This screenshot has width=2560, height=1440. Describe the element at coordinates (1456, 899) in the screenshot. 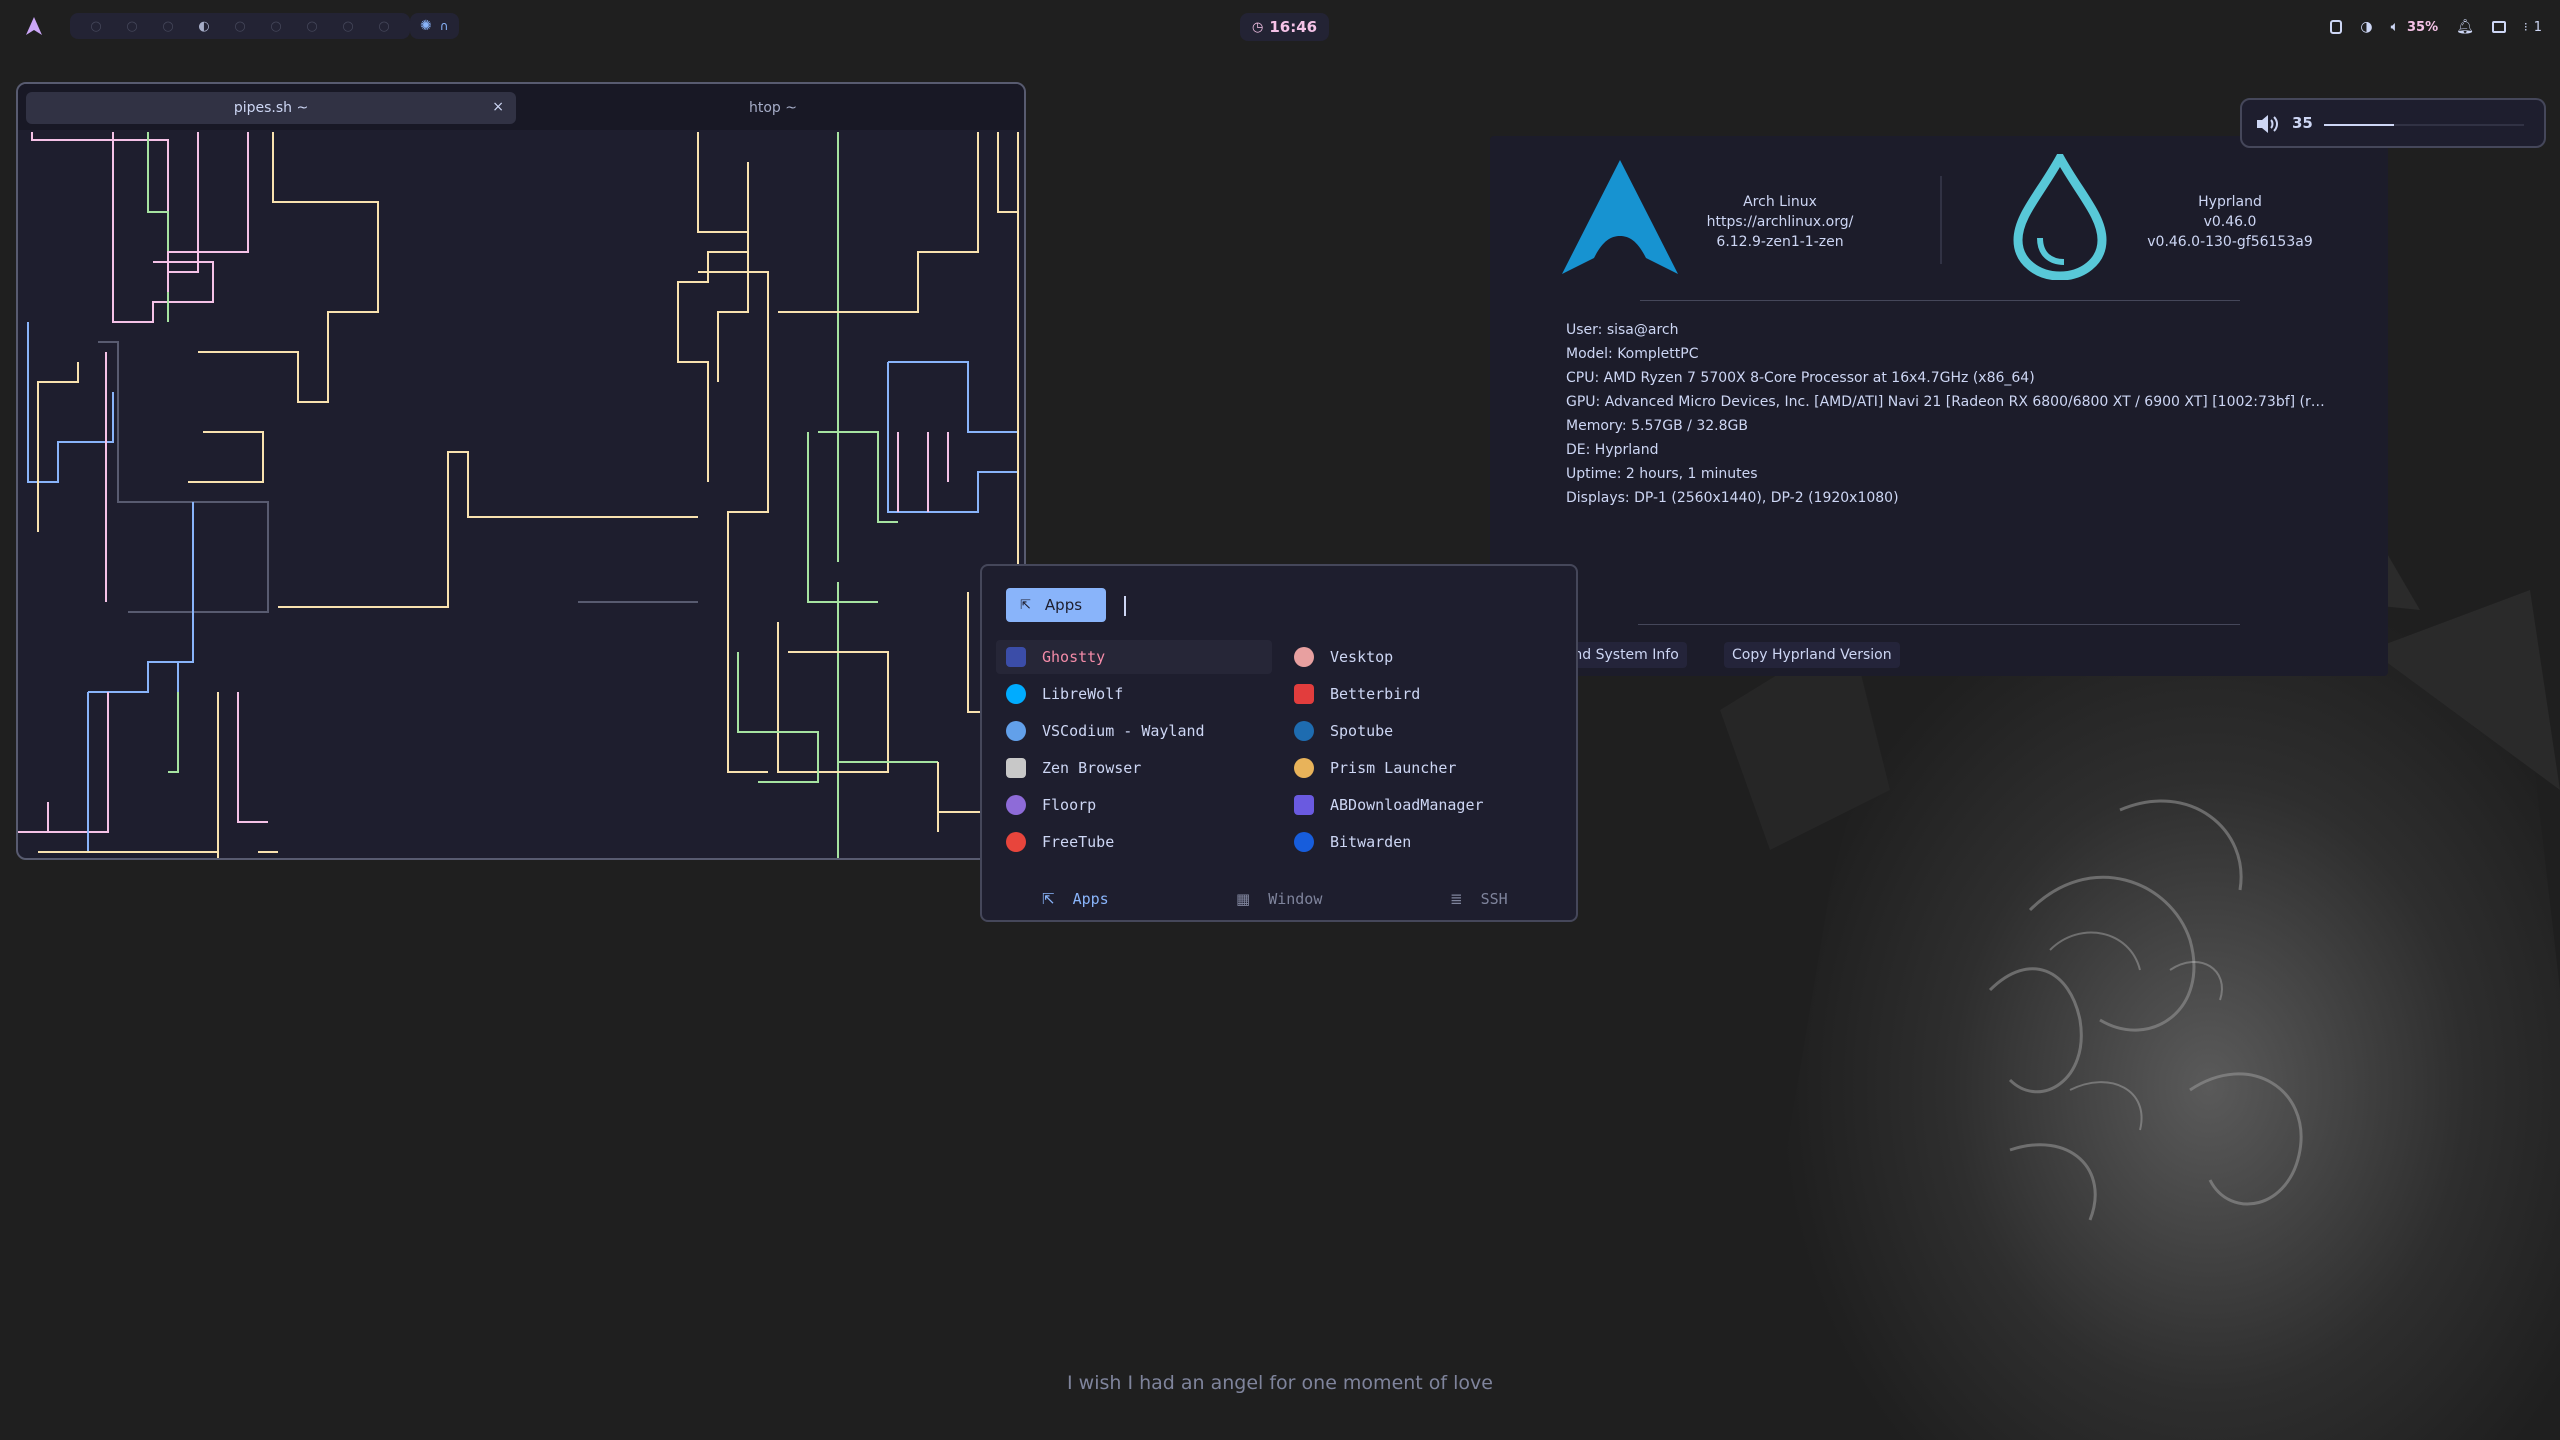

I see `list-icon: ≣` at that location.